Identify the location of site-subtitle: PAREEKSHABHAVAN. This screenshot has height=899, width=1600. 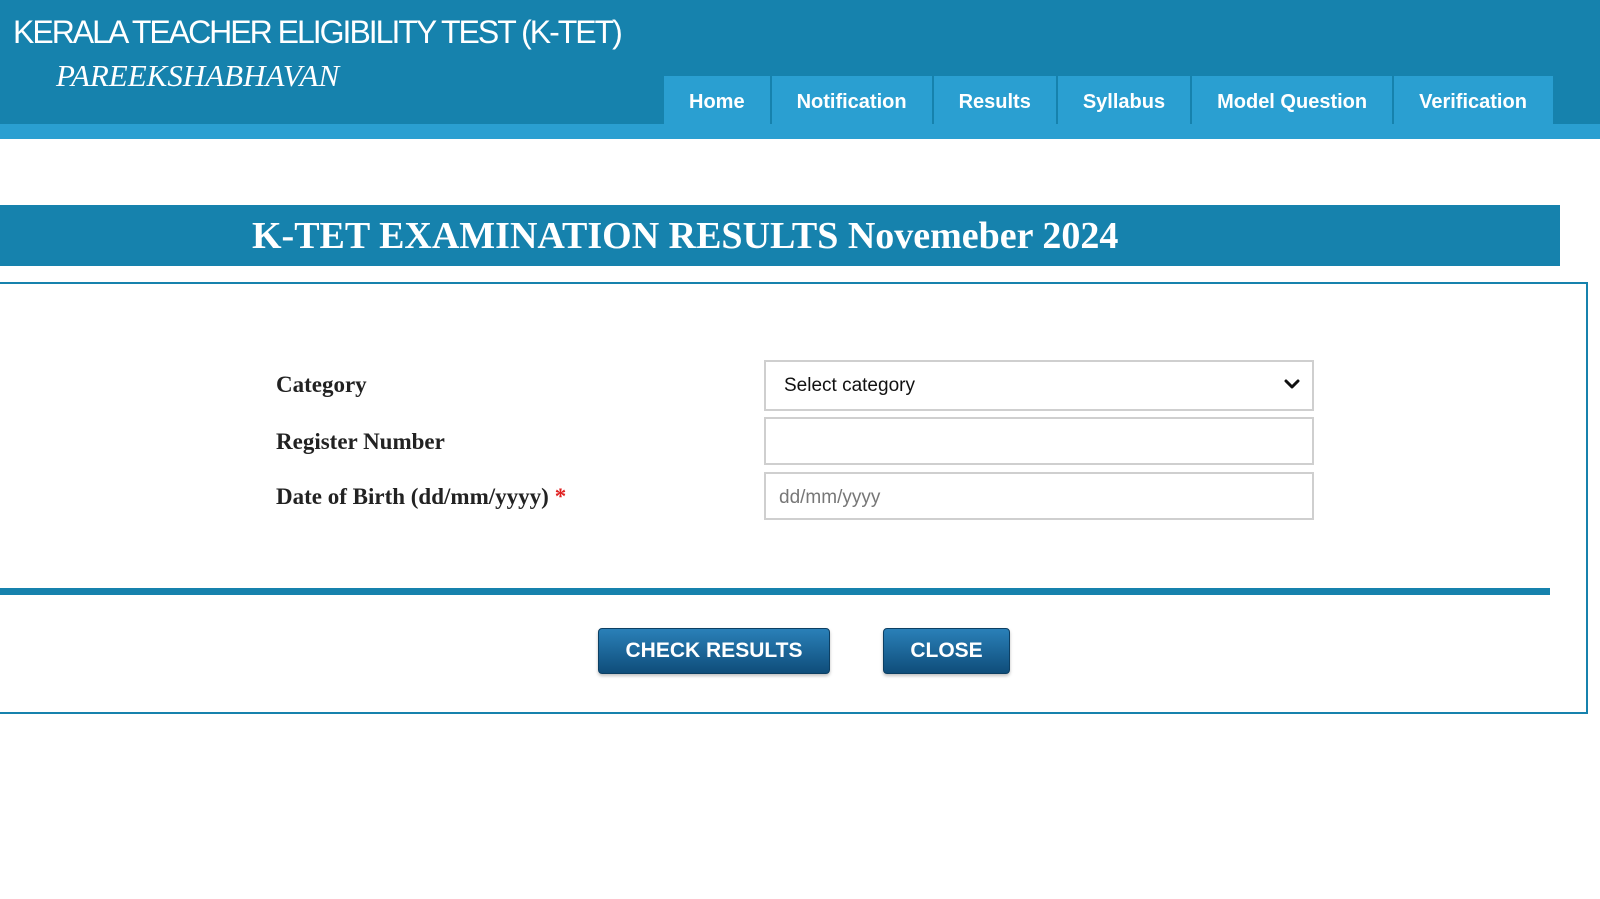
(198, 75).